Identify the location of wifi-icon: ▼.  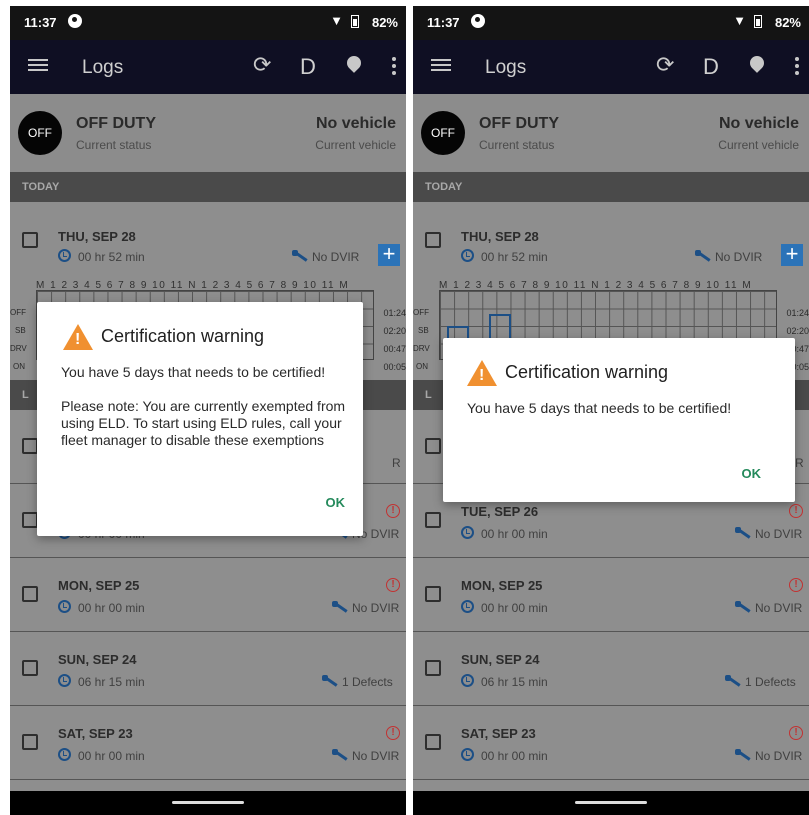
(739, 20).